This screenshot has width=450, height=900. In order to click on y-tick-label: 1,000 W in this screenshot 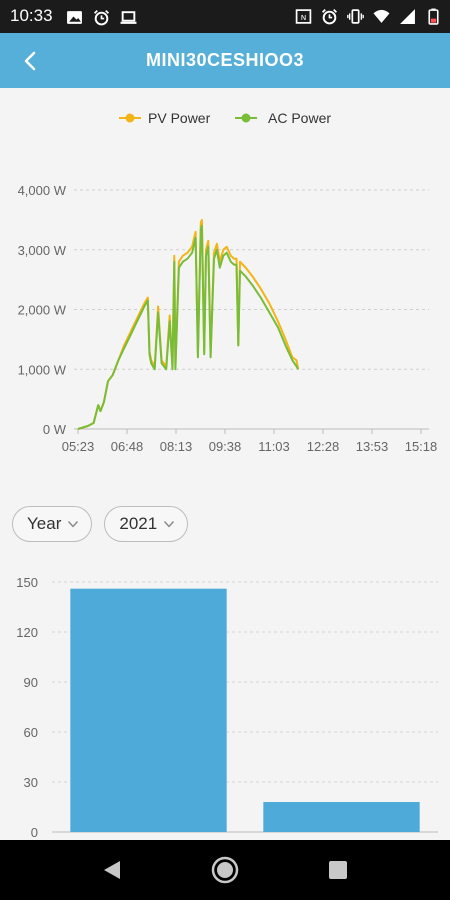, I will do `click(42, 369)`.